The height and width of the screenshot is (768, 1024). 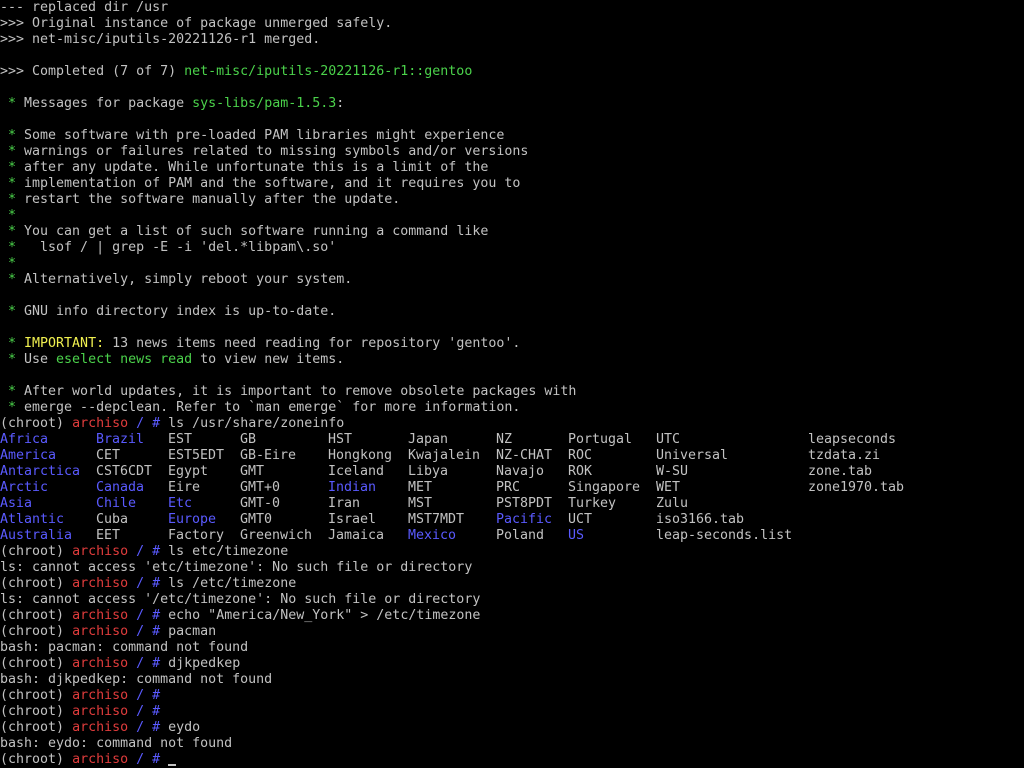 I want to click on zoneinfo-file: zone1970.tab, so click(x=856, y=487).